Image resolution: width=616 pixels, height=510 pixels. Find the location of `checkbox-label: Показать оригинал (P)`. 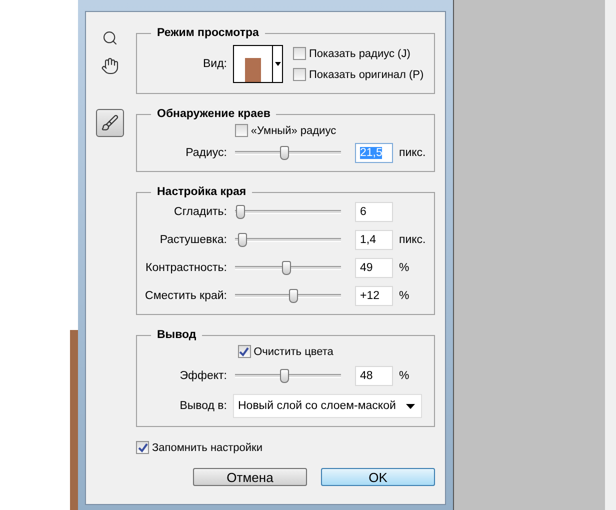

checkbox-label: Показать оригинал (P) is located at coordinates (366, 74).